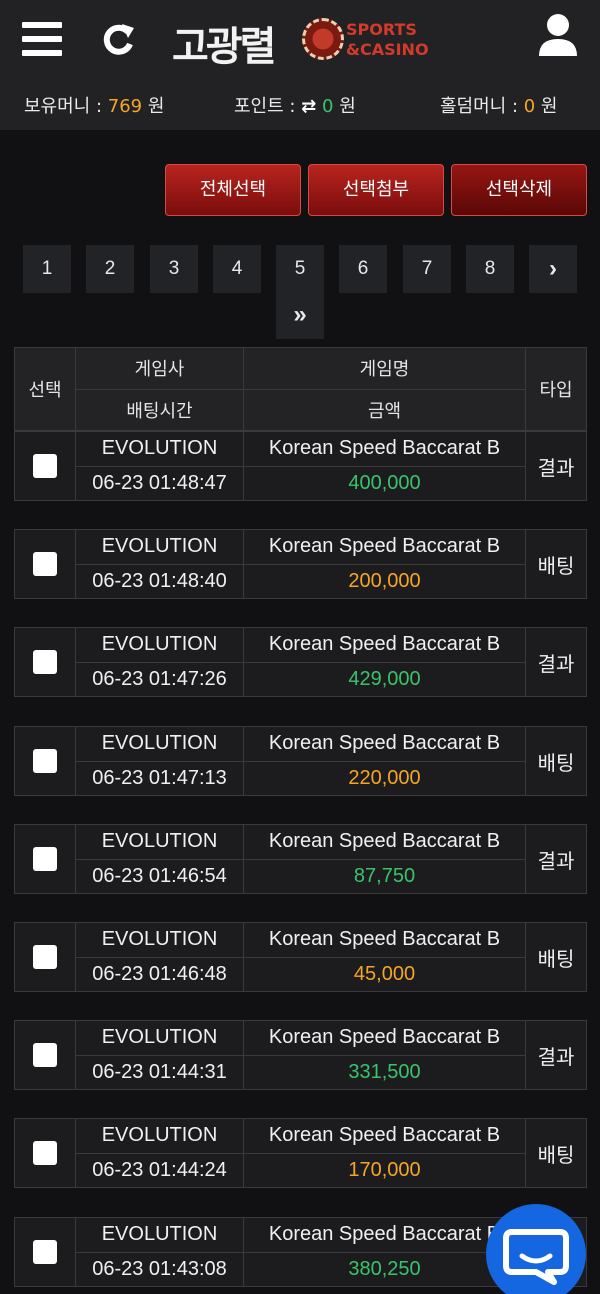  I want to click on brand-name: 고광렬, so click(224, 47).